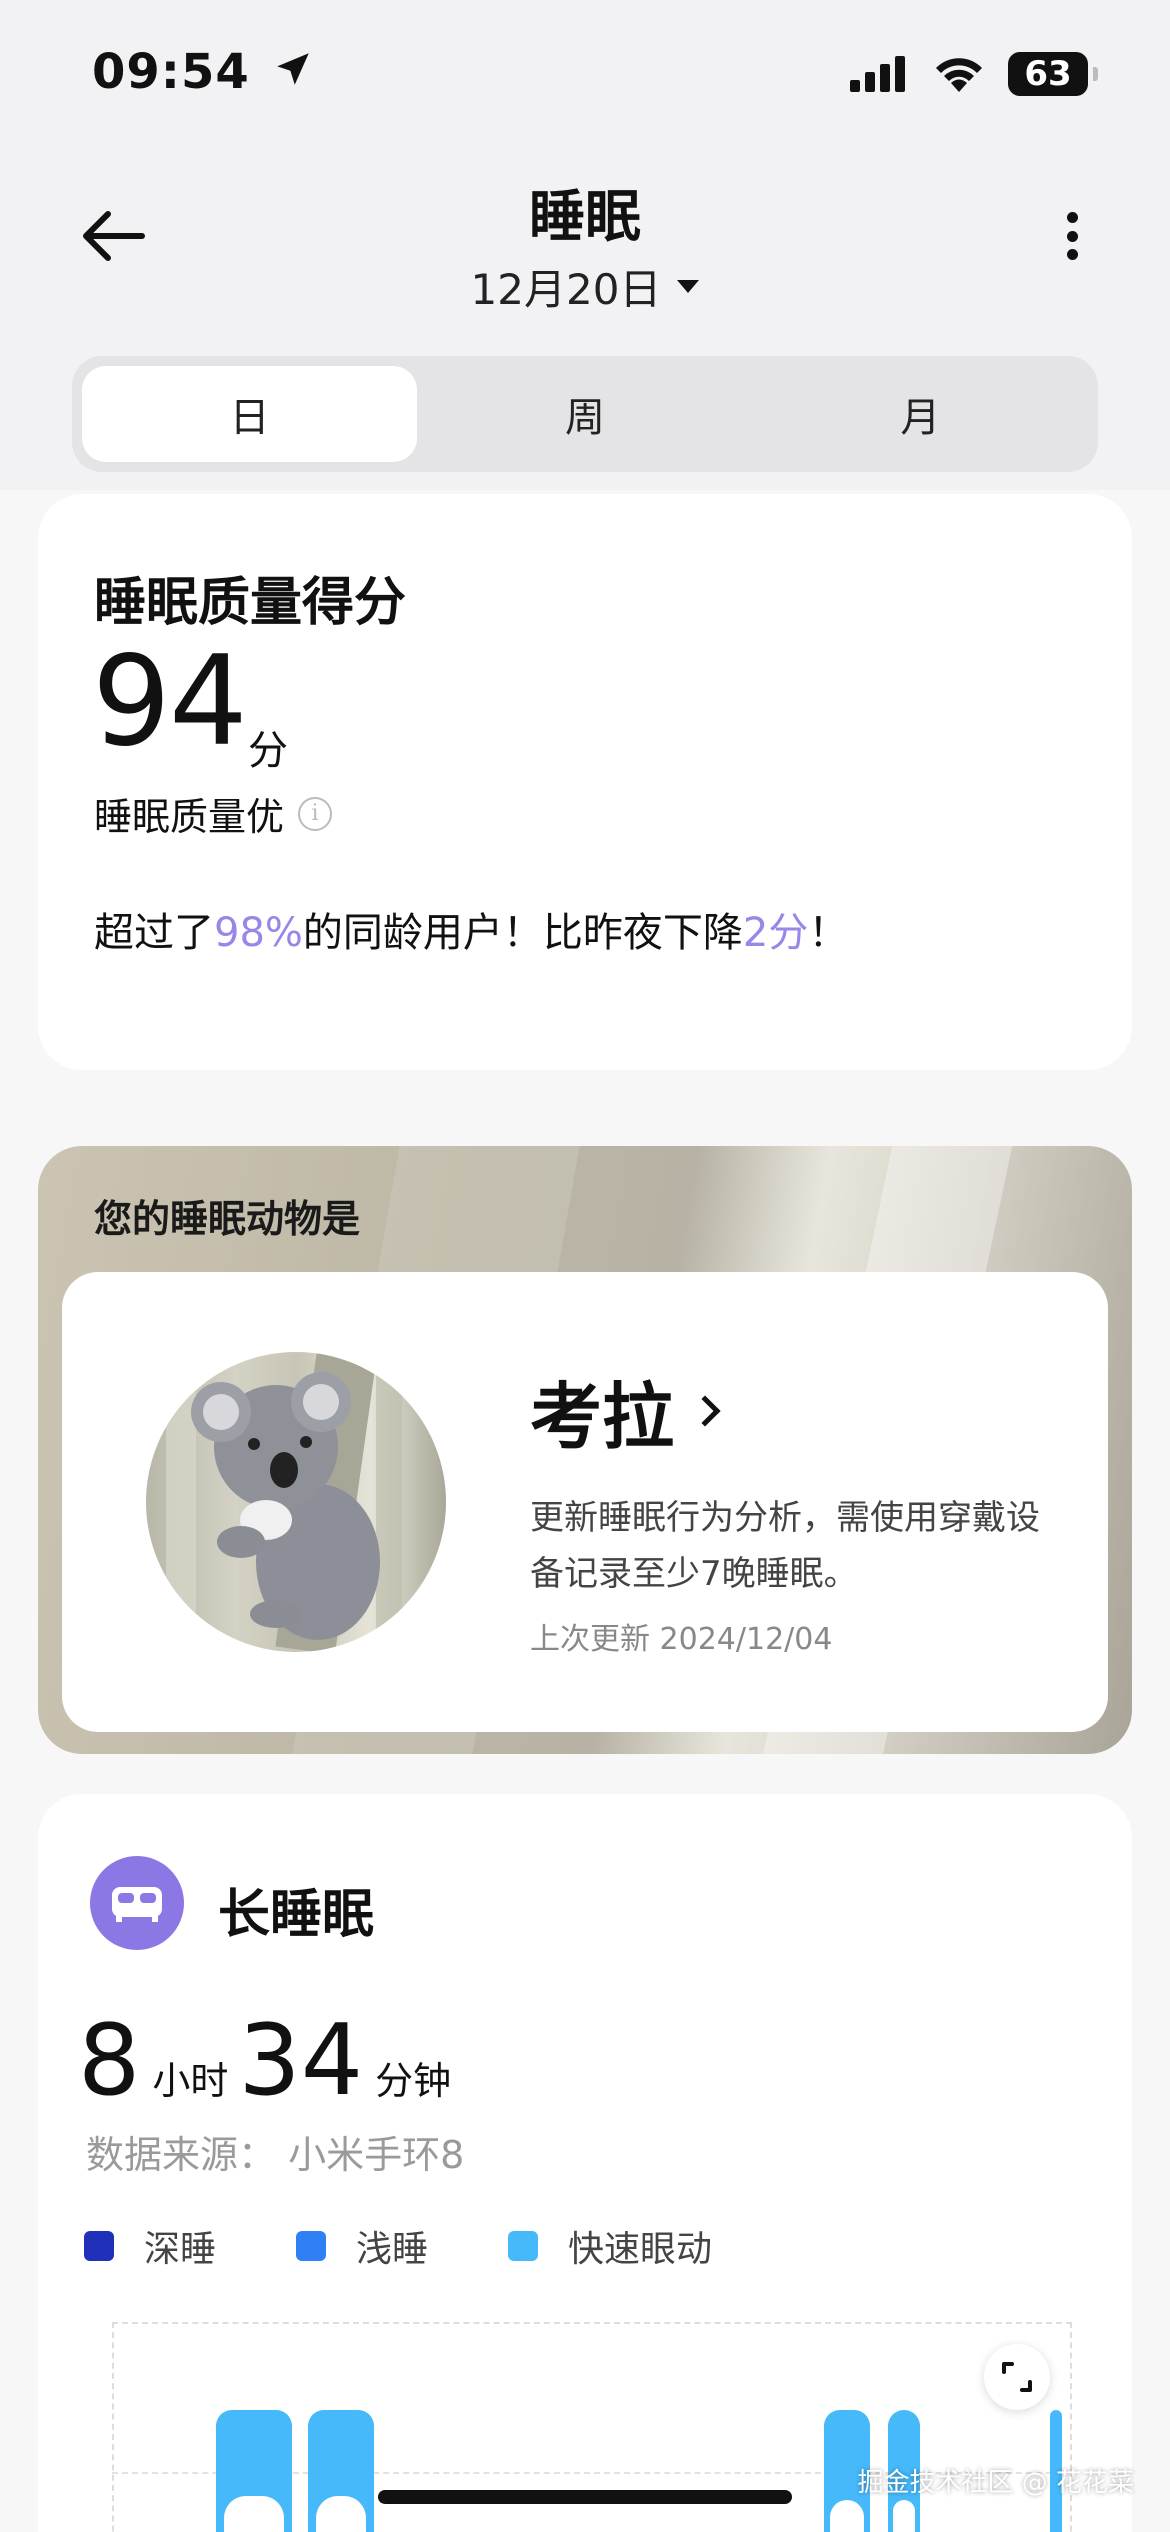 This screenshot has width=1170, height=2532. I want to click on status-time: 09:54, so click(203, 72).